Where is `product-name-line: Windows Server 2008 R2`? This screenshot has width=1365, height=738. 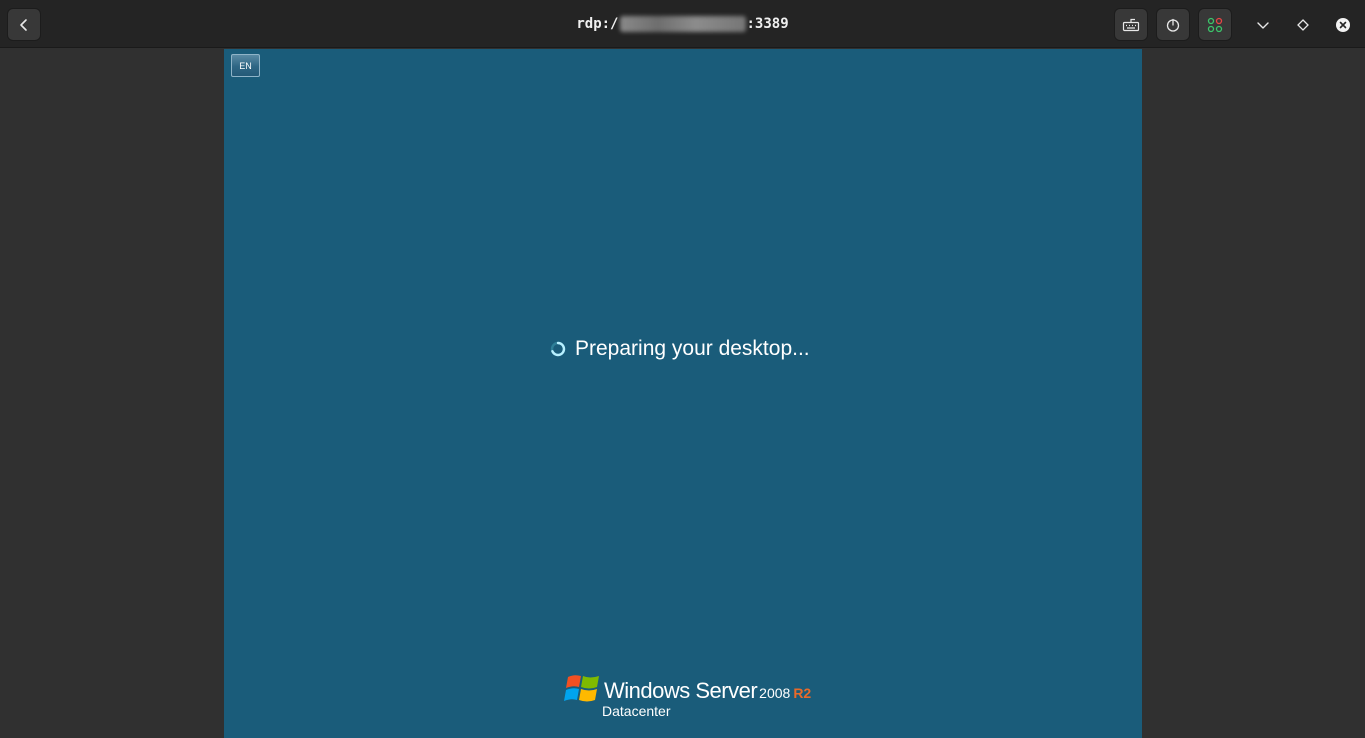
product-name-line: Windows Server 2008 R2 is located at coordinates (707, 691).